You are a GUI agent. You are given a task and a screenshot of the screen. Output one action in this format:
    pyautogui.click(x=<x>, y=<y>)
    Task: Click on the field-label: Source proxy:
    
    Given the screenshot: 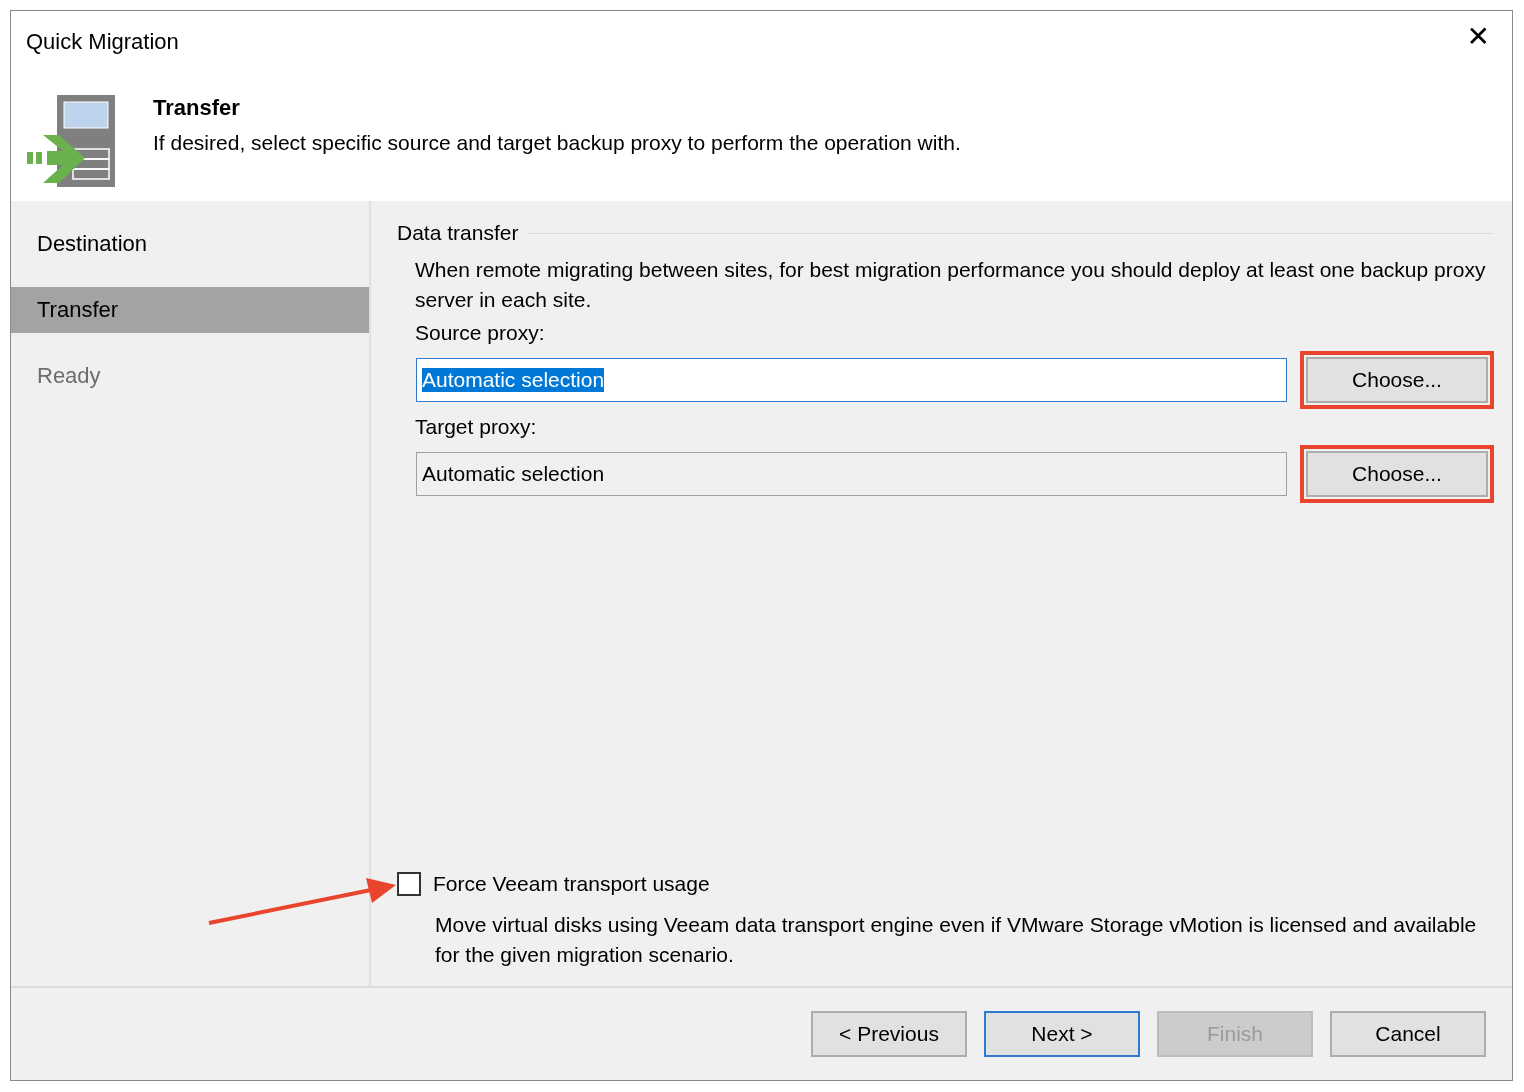 What is the action you would take?
    pyautogui.click(x=480, y=333)
    